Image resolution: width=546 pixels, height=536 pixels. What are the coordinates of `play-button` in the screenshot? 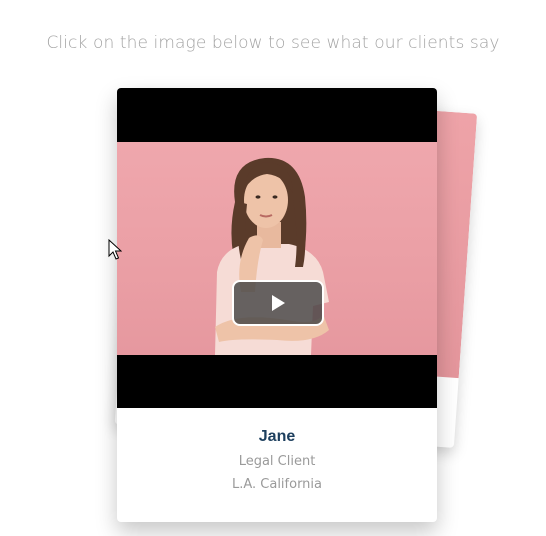 It's located at (278, 303).